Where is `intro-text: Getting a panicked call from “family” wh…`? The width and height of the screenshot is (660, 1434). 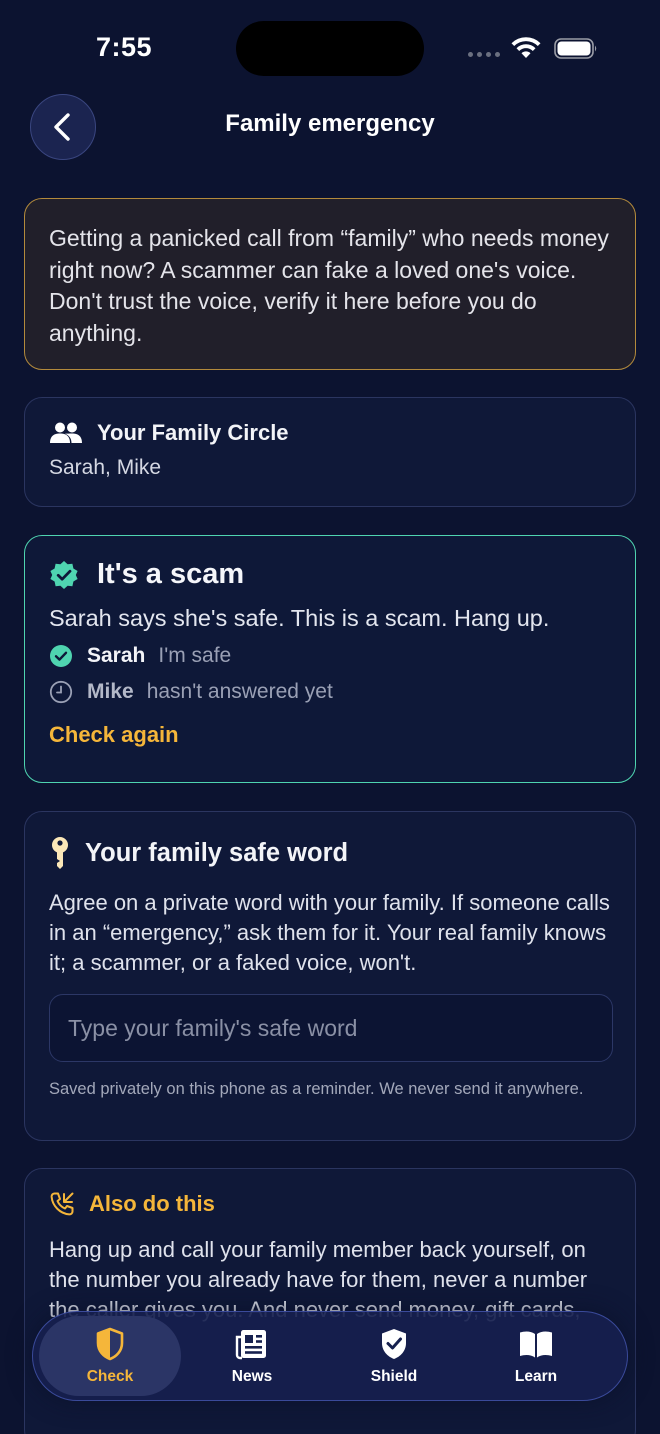 intro-text: Getting a panicked call from “family” wh… is located at coordinates (329, 285).